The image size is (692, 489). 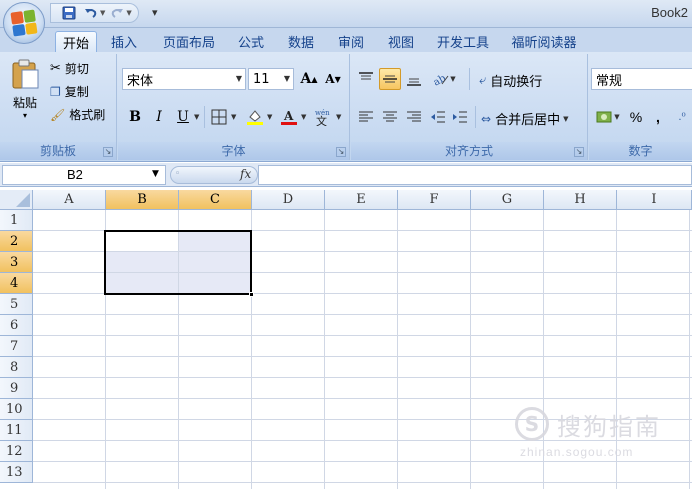 What do you see at coordinates (124, 41) in the screenshot?
I see `tab-insert: 插入` at bounding box center [124, 41].